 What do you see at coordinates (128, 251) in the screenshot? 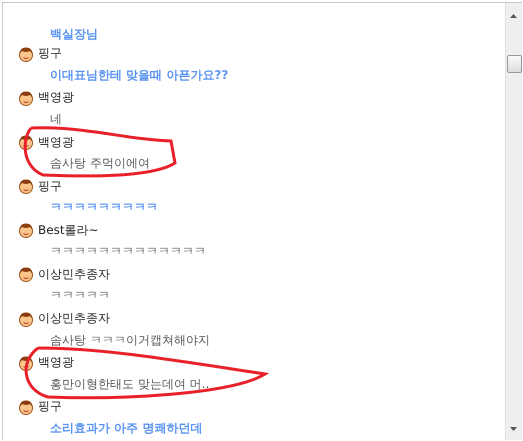
I see `chat-message: ㅋㅋㅋㅋㅋㅋㅋㅋㅋㅋㅋㅋㅋ` at bounding box center [128, 251].